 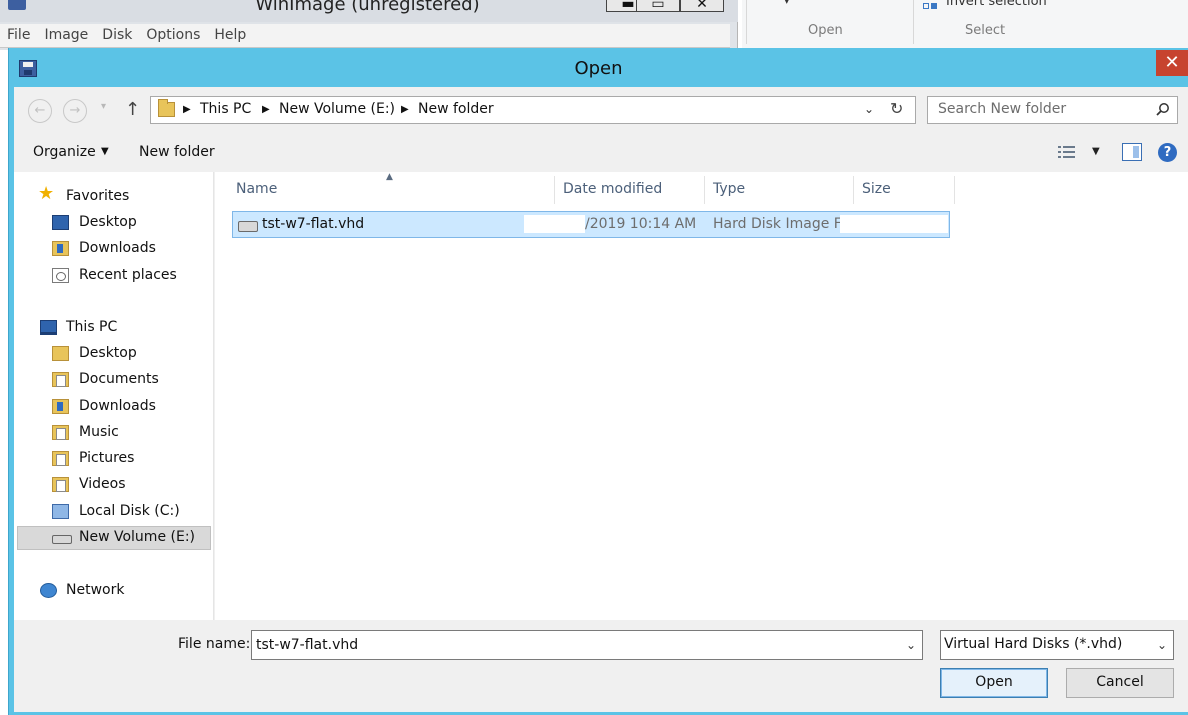 I want to click on background-titlebar: WinImage (unregistered) ▬ ▭ ✕, so click(x=369, y=11).